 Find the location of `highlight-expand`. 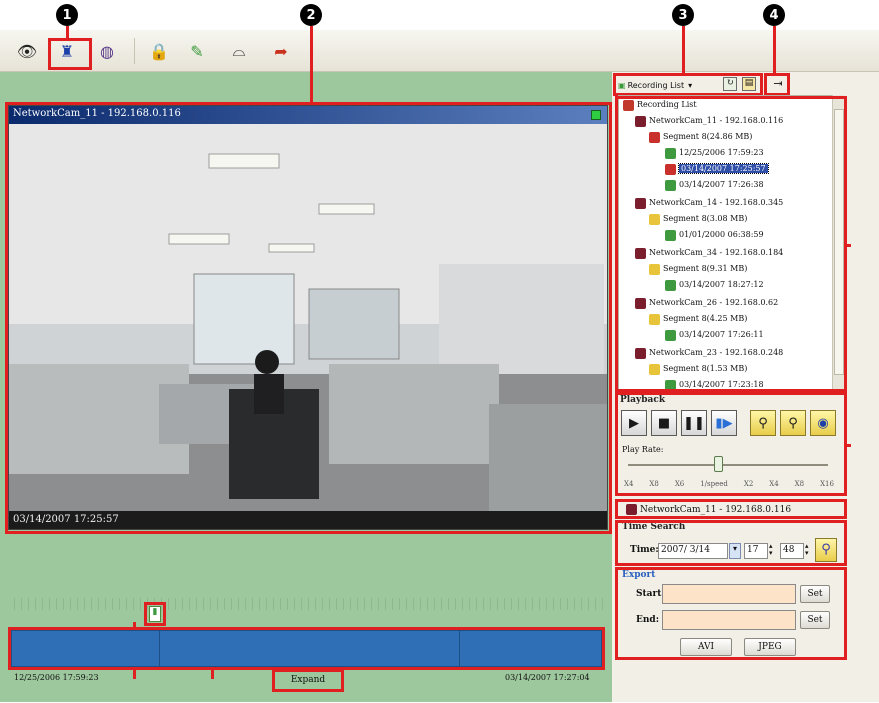

highlight-expand is located at coordinates (308, 680).